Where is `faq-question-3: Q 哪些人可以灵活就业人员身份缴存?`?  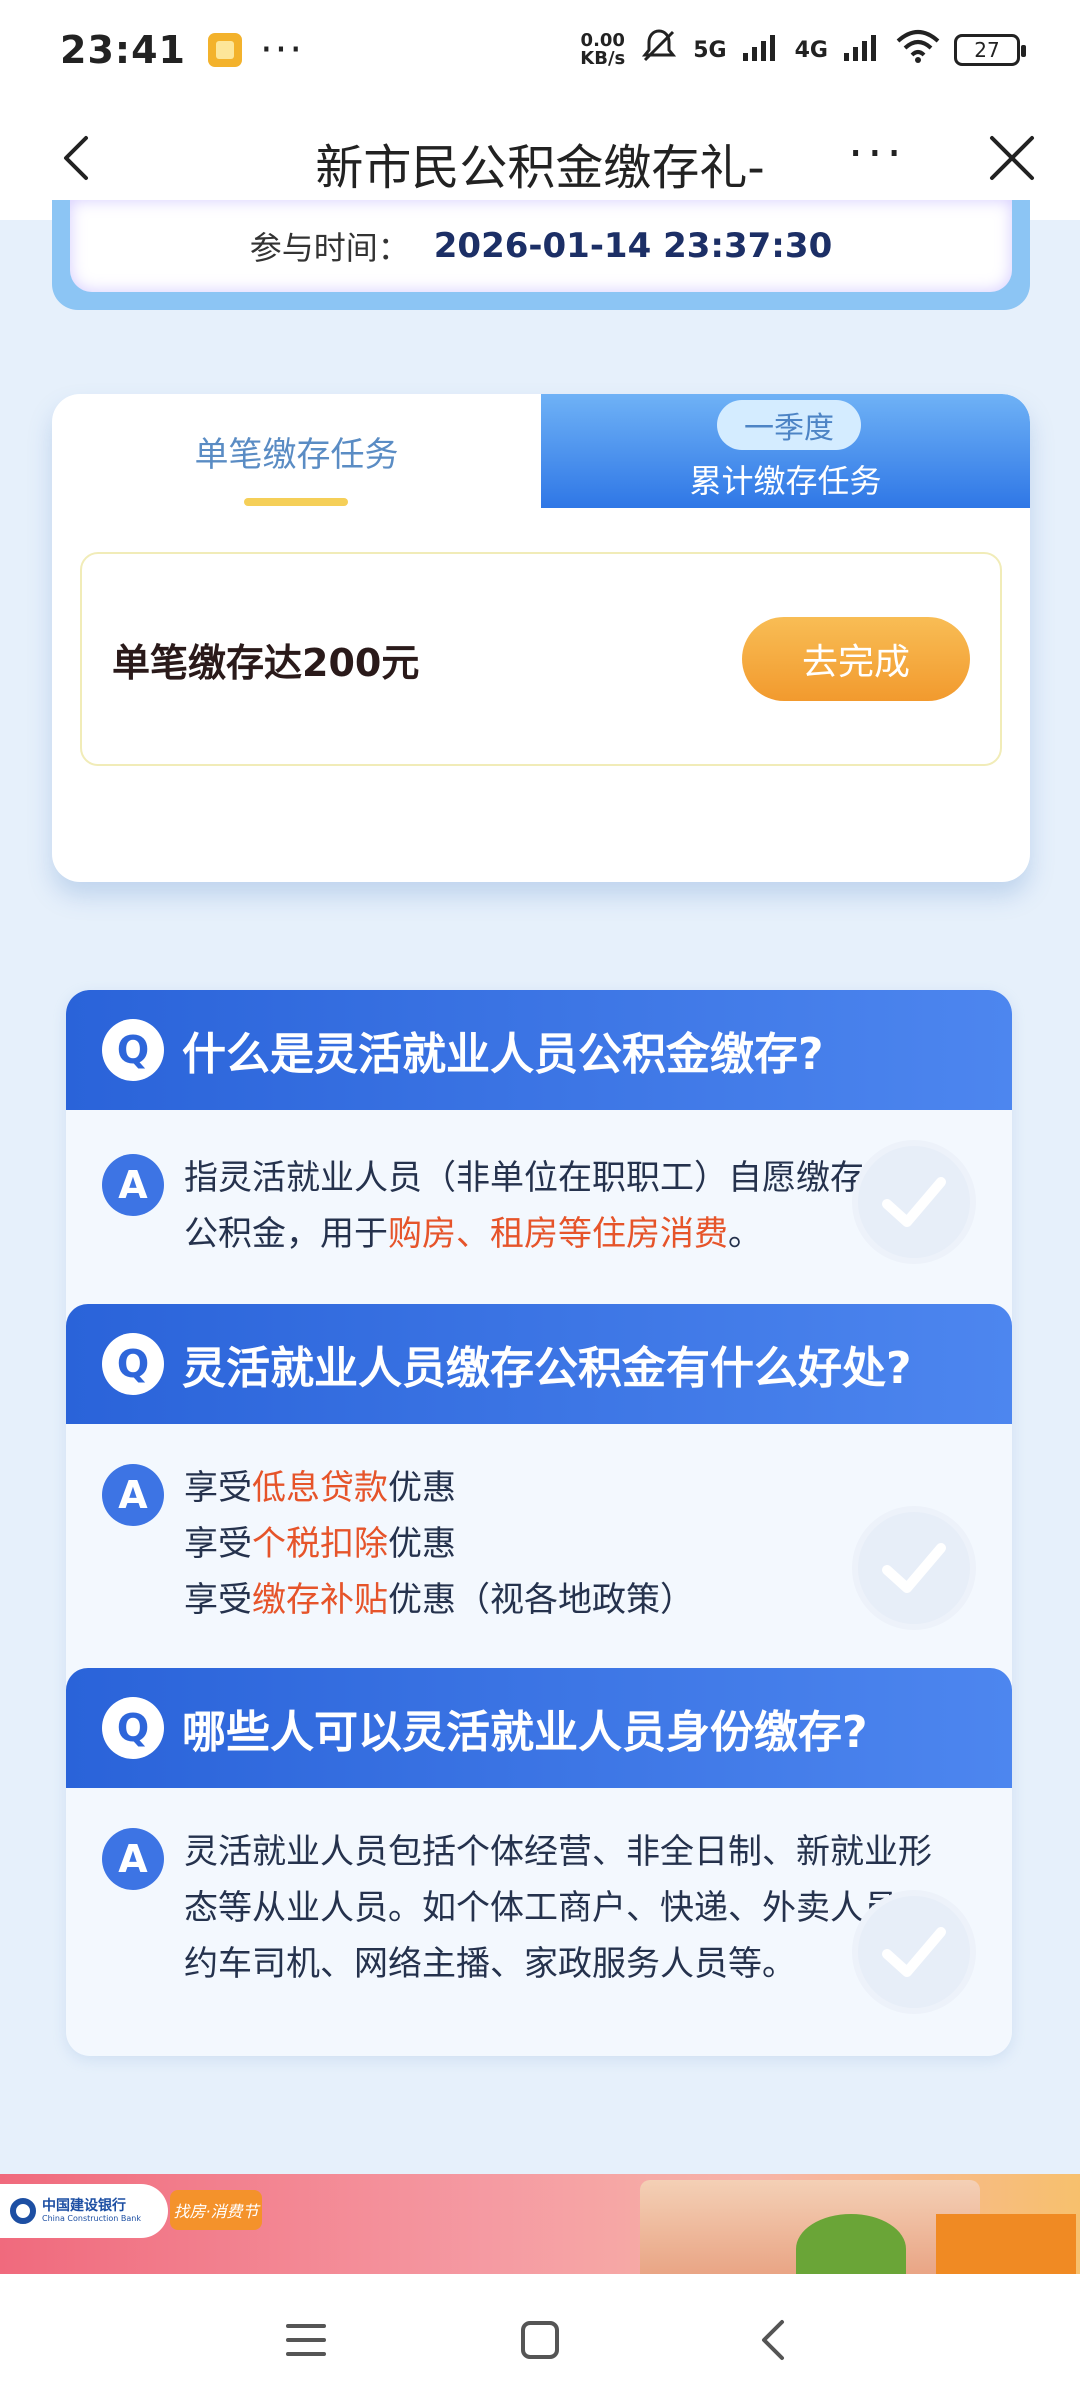
faq-question-3: Q 哪些人可以灵活就业人员身份缴存? is located at coordinates (539, 1728).